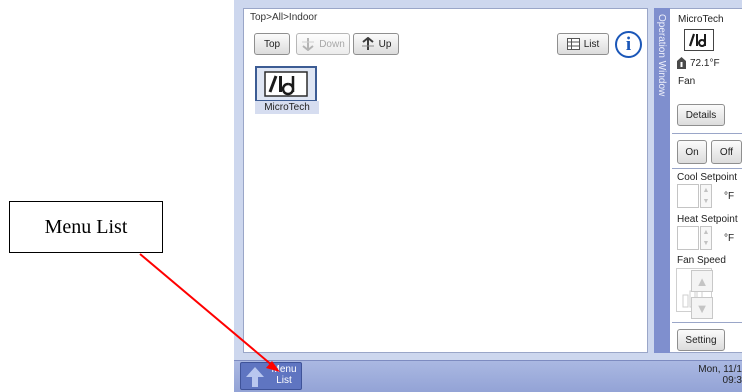  I want to click on menu-list-callout: Menu List, so click(86, 227).